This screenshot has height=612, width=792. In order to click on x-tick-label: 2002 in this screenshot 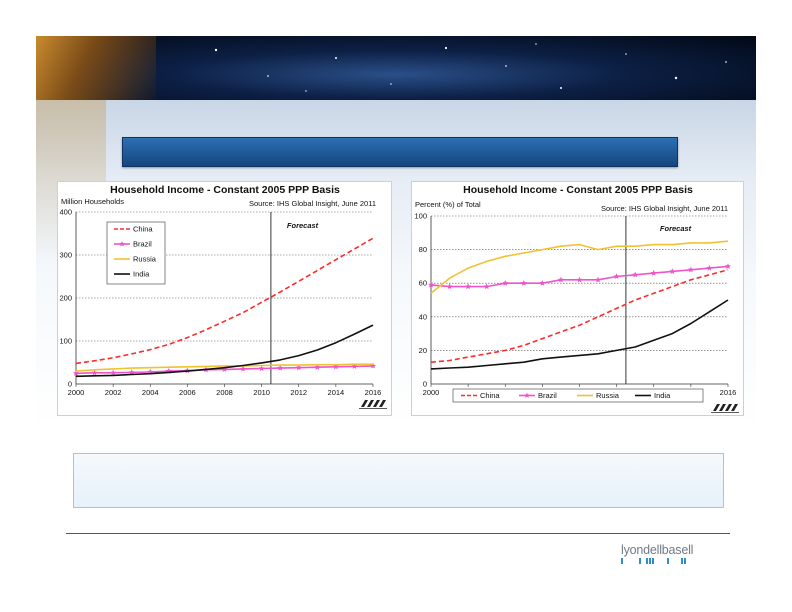, I will do `click(113, 392)`.